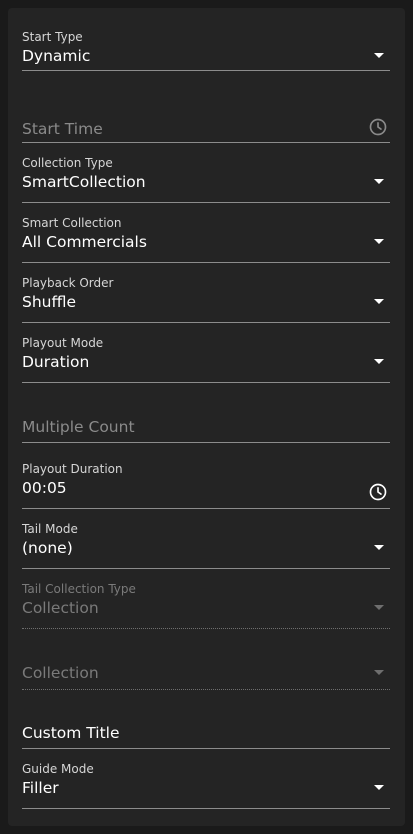 This screenshot has width=413, height=834. Describe the element at coordinates (206, 202) in the screenshot. I see `collection-type-underline` at that location.